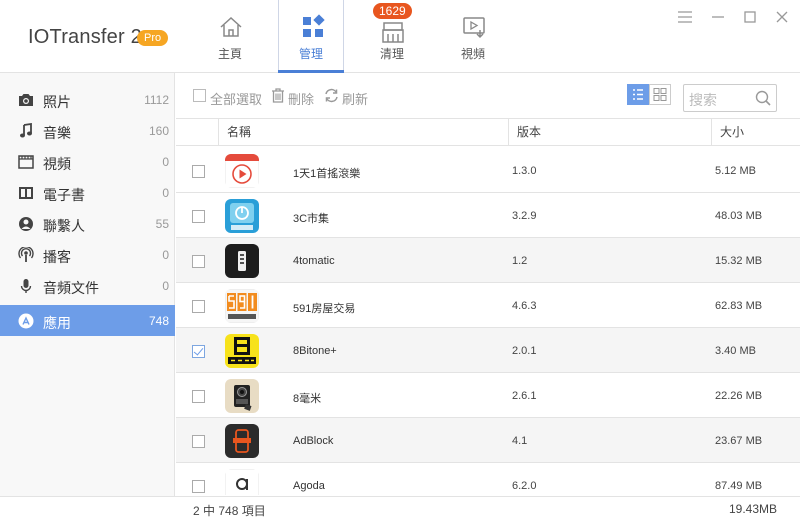 The width and height of the screenshot is (800, 518). Describe the element at coordinates (236, 98) in the screenshot. I see `select-all-label: 全部選取` at that location.